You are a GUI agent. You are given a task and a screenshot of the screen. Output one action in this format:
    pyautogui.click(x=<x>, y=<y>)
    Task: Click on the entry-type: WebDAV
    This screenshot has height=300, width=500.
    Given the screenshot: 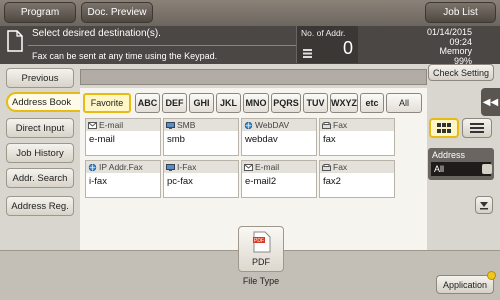 What is the action you would take?
    pyautogui.click(x=279, y=125)
    